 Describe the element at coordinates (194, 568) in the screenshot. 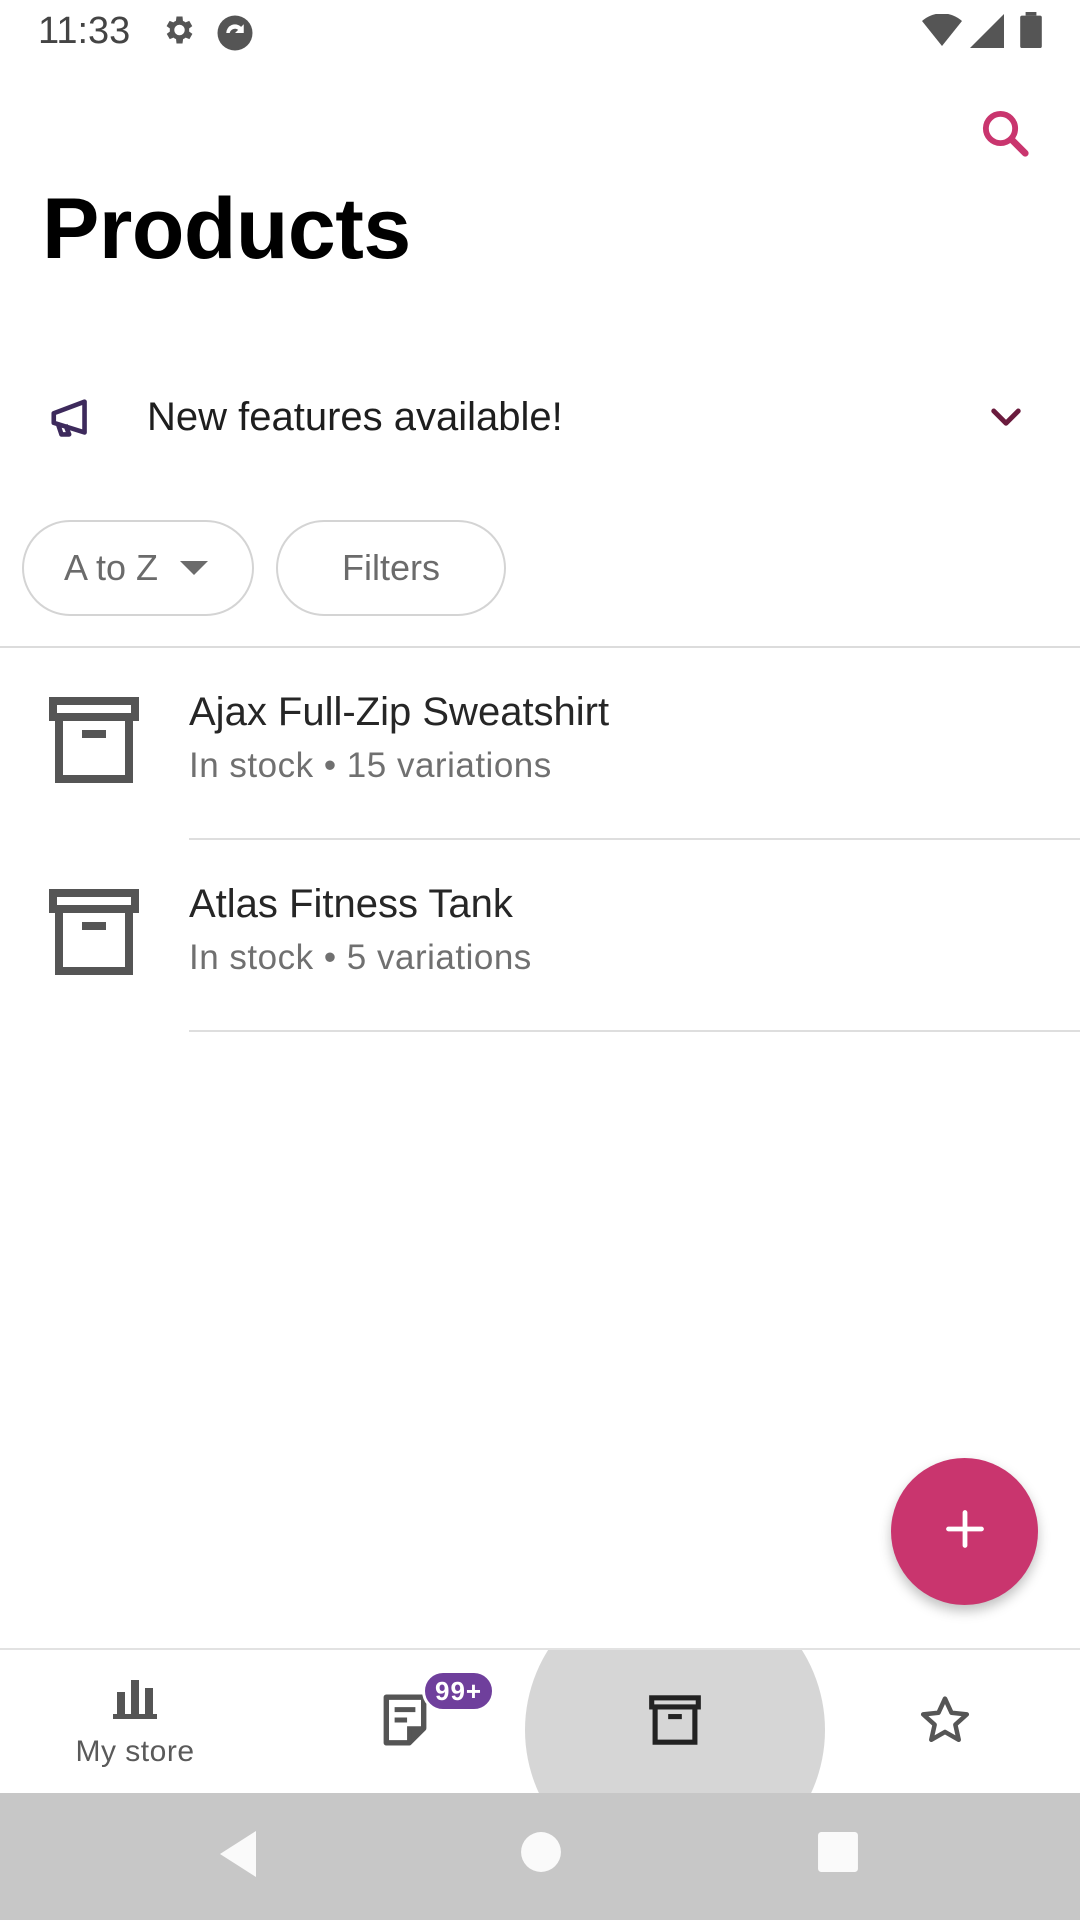

I see `caret-down-icon` at that location.